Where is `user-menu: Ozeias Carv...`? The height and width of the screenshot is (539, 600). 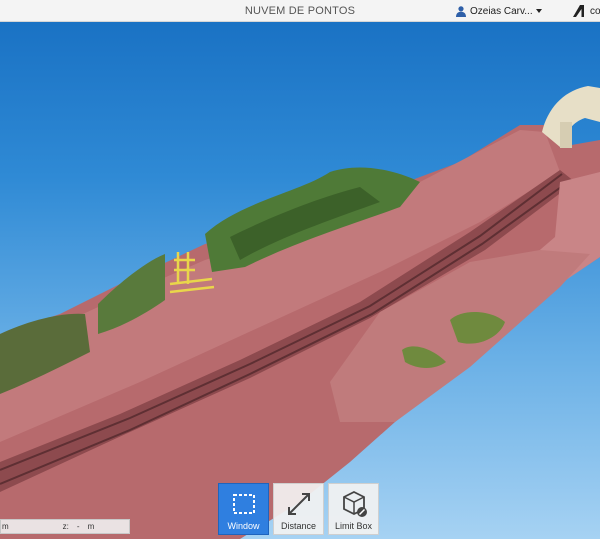 user-menu: Ozeias Carv... is located at coordinates (498, 11).